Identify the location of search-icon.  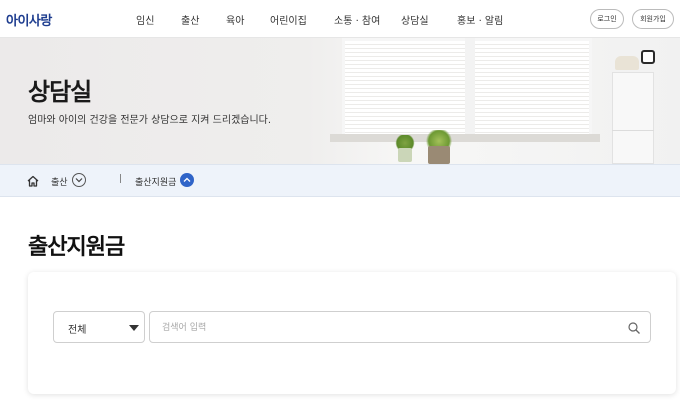
(634, 328).